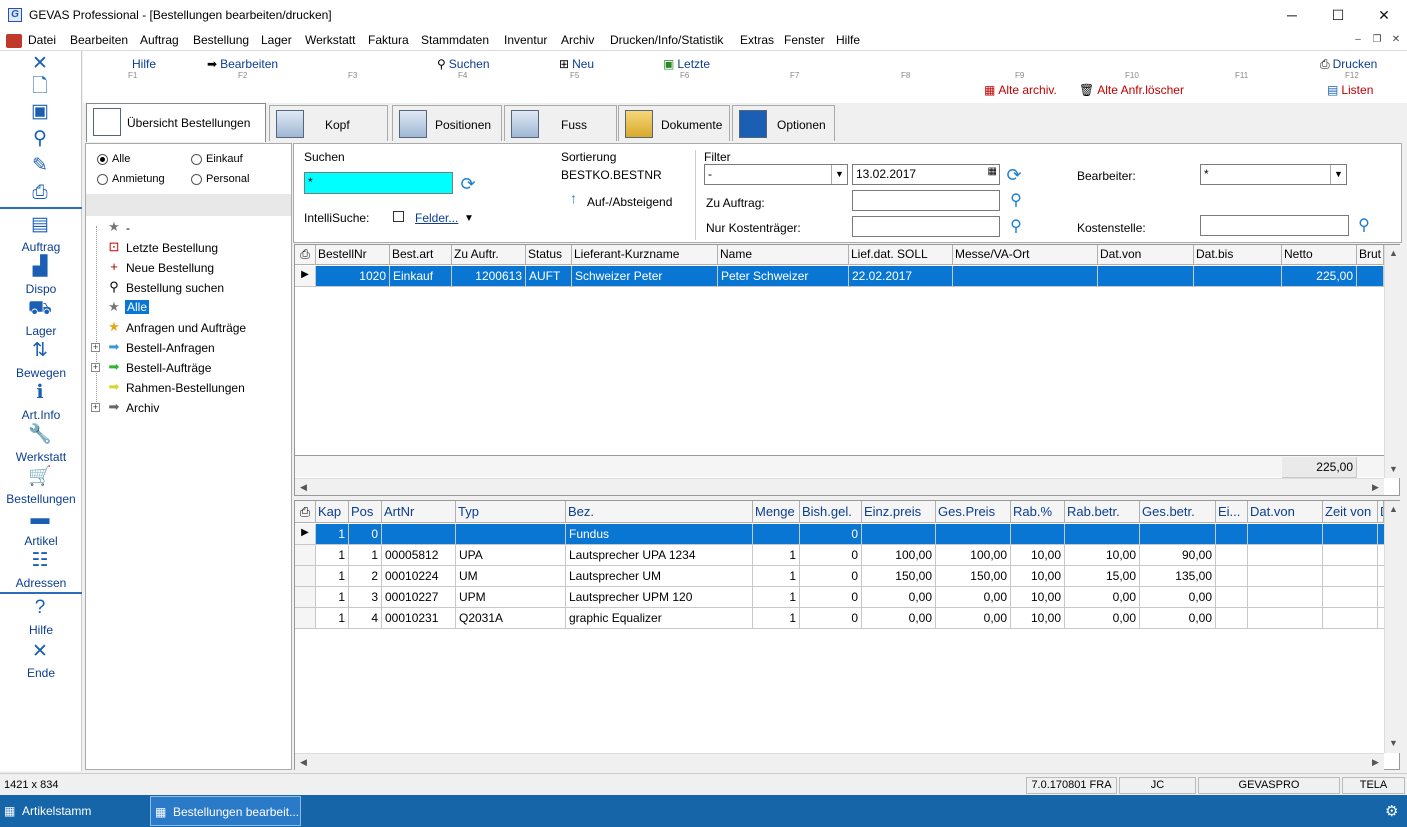  What do you see at coordinates (549, 276) in the screenshot?
I see `table-cell: AUFT` at bounding box center [549, 276].